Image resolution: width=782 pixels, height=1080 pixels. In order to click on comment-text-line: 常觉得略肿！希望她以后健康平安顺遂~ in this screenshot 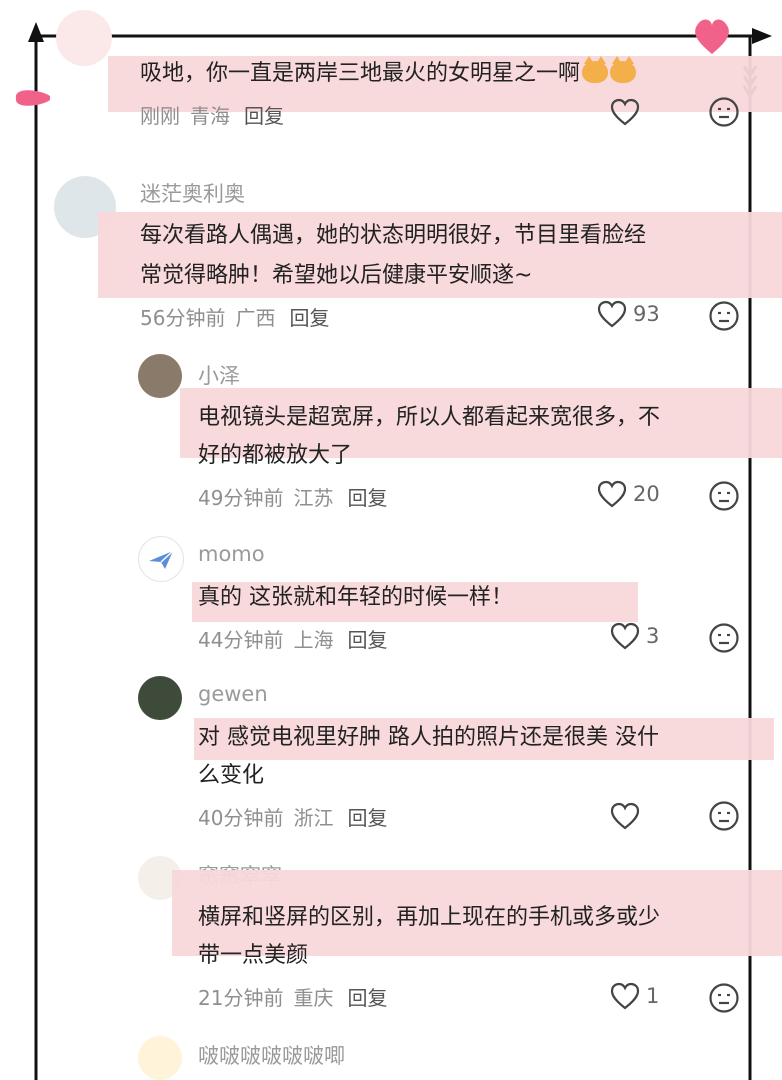, I will do `click(336, 275)`.